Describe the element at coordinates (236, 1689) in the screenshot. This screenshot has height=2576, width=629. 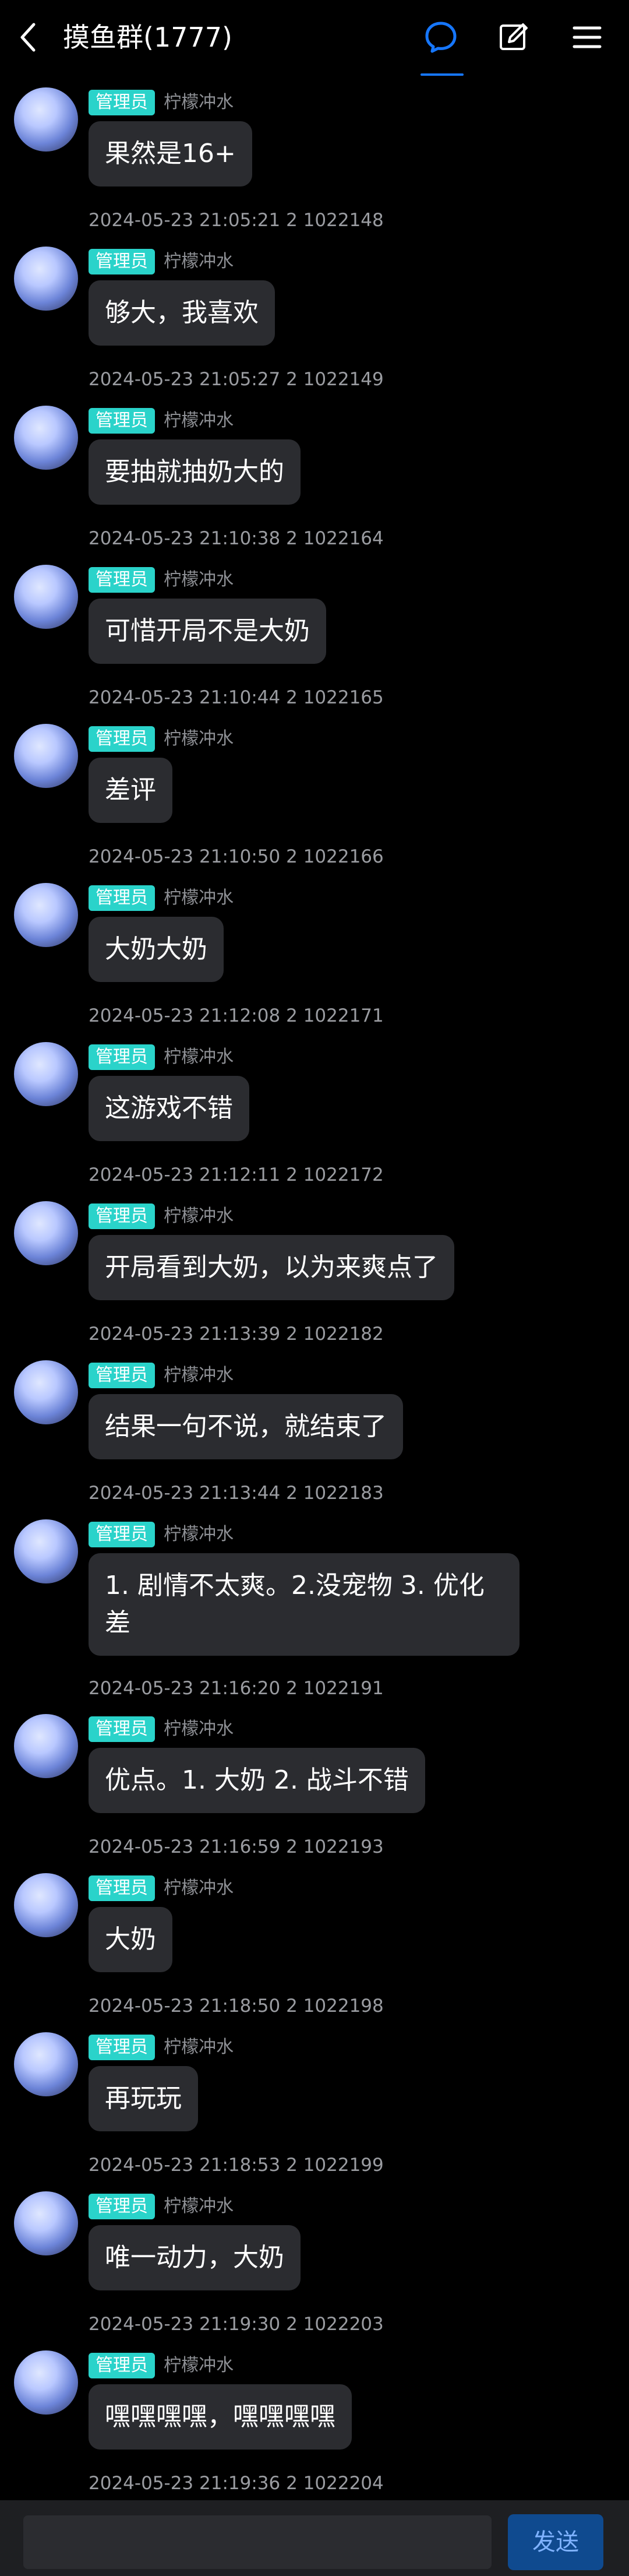
I see `message-timestamp: 2024-05-23 21:16:20 2 1022191` at that location.